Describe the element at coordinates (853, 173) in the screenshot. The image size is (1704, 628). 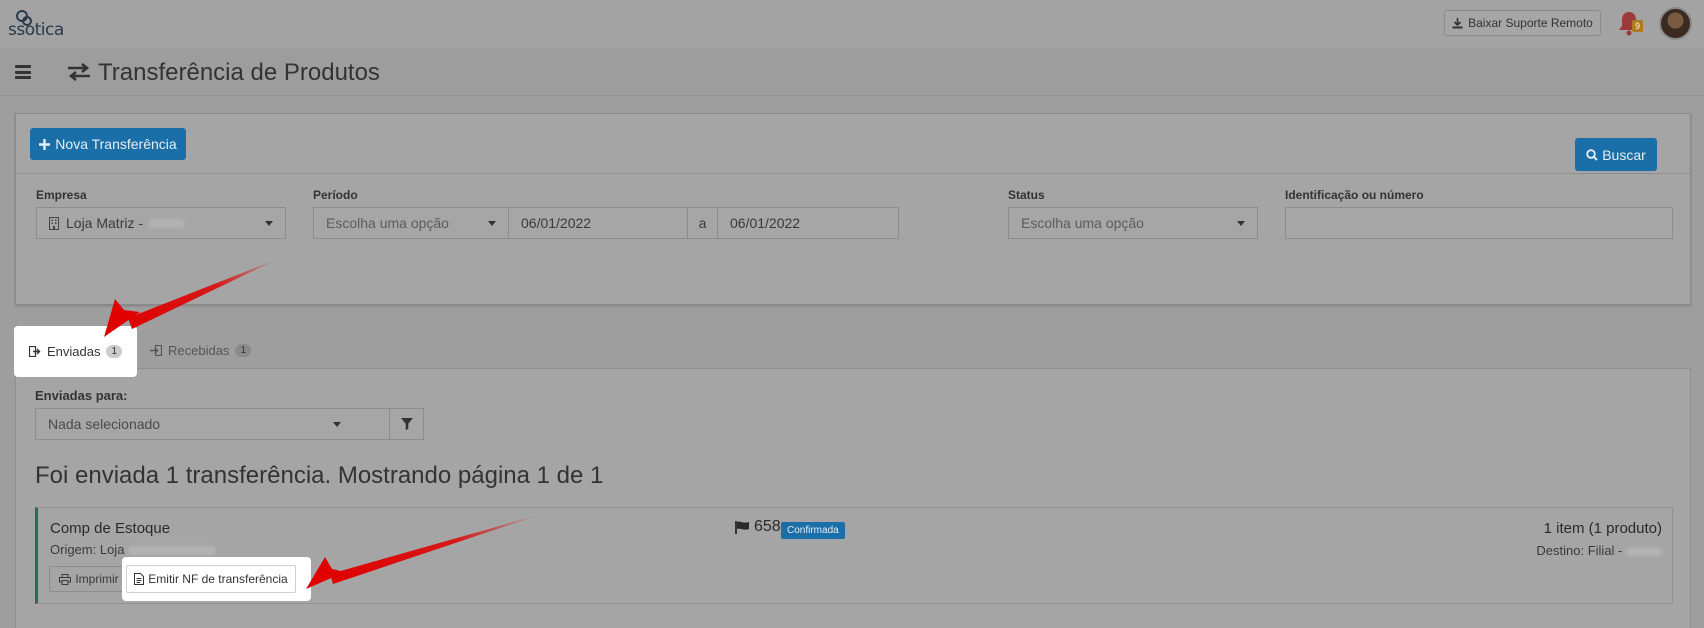
I see `panel-divider` at that location.